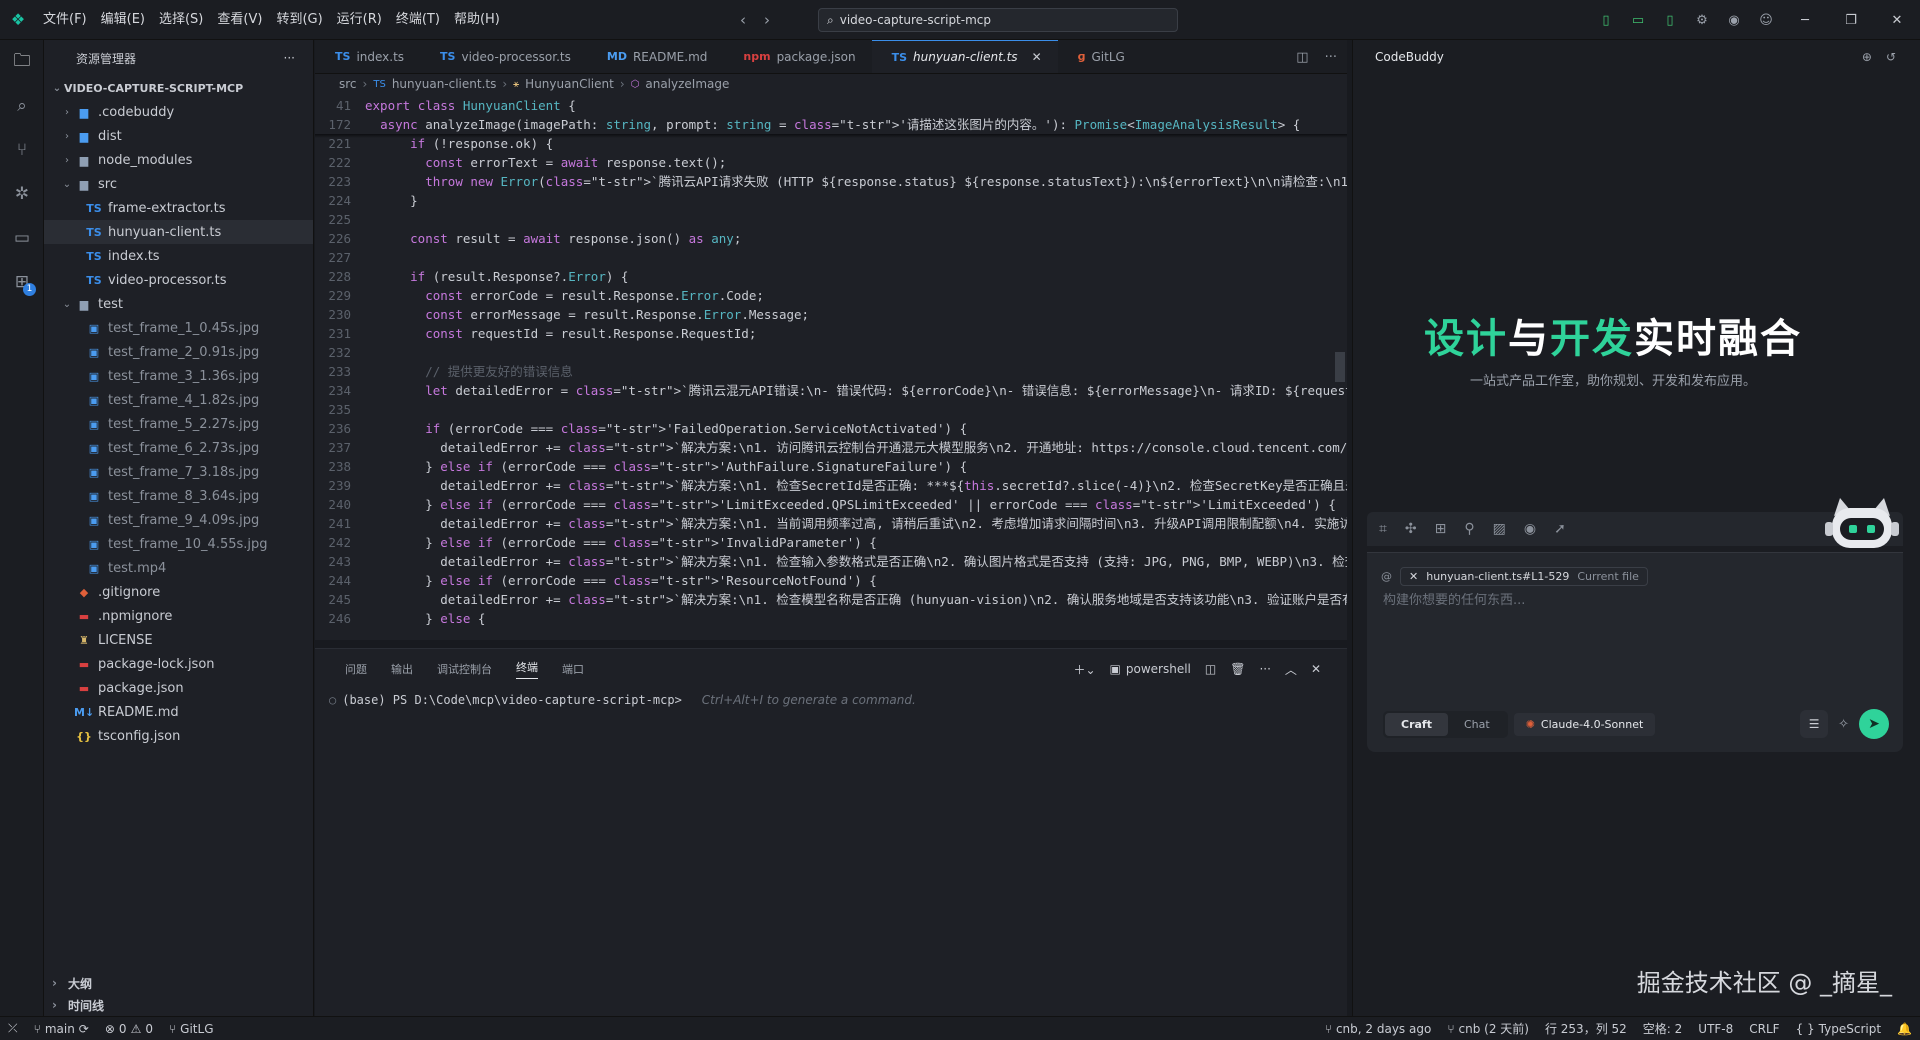  Describe the element at coordinates (22, 282) in the screenshot. I see `extensions-icon: ⊞ 1` at that location.